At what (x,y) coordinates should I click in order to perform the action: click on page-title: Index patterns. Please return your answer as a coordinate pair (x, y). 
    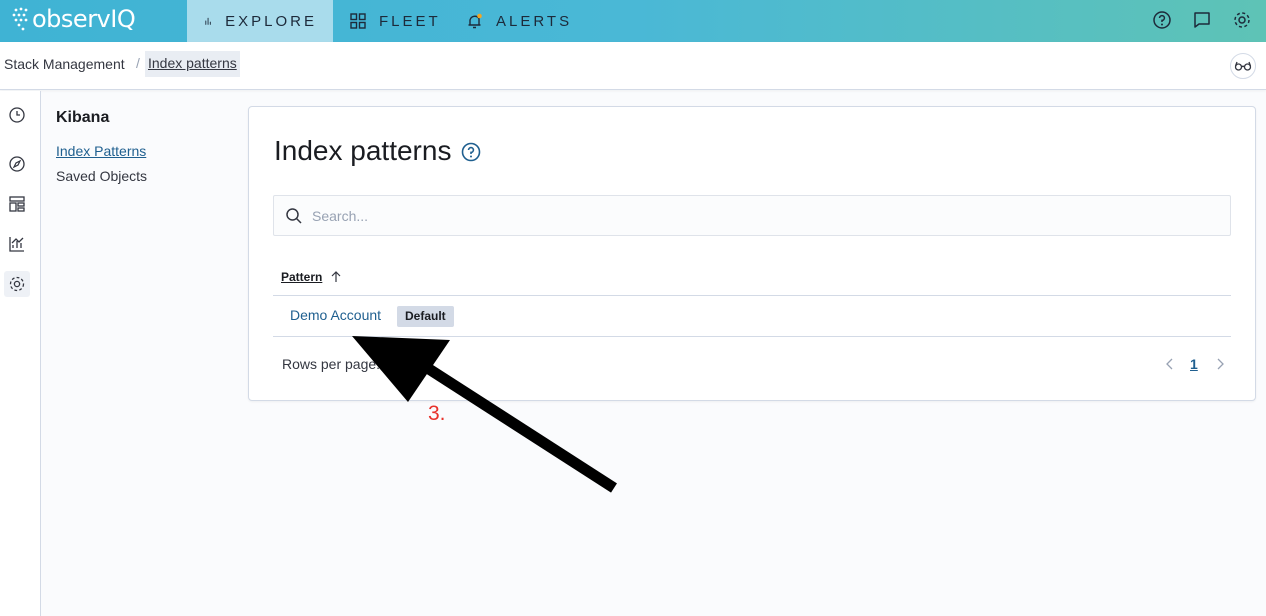
    Looking at the image, I should click on (363, 150).